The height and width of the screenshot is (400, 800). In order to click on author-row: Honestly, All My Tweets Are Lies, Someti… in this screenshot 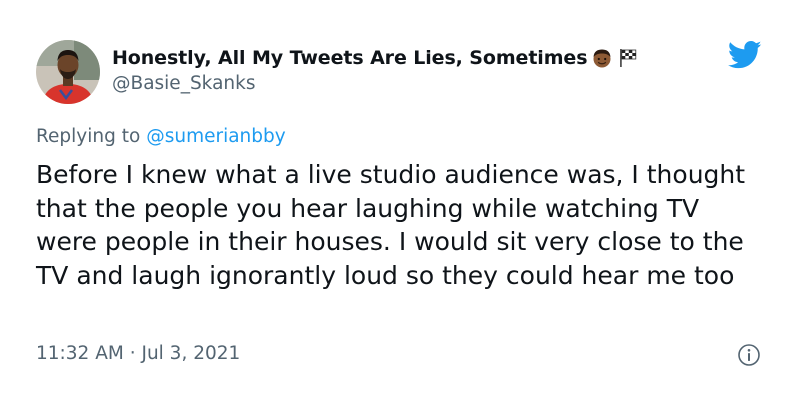, I will do `click(375, 58)`.